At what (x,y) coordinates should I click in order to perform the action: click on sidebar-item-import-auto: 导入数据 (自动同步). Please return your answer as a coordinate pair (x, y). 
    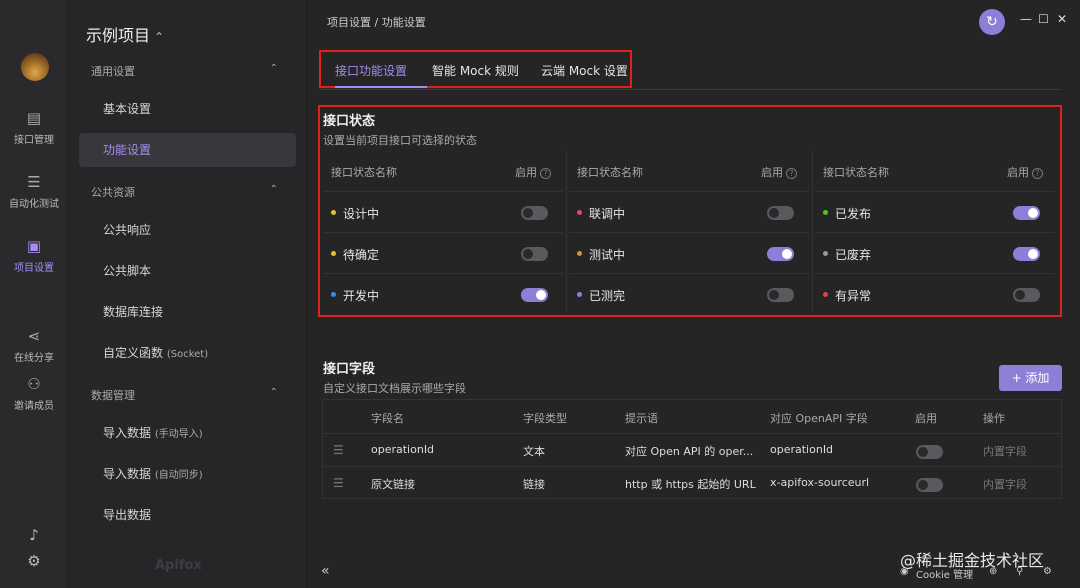
    Looking at the image, I should click on (187, 474).